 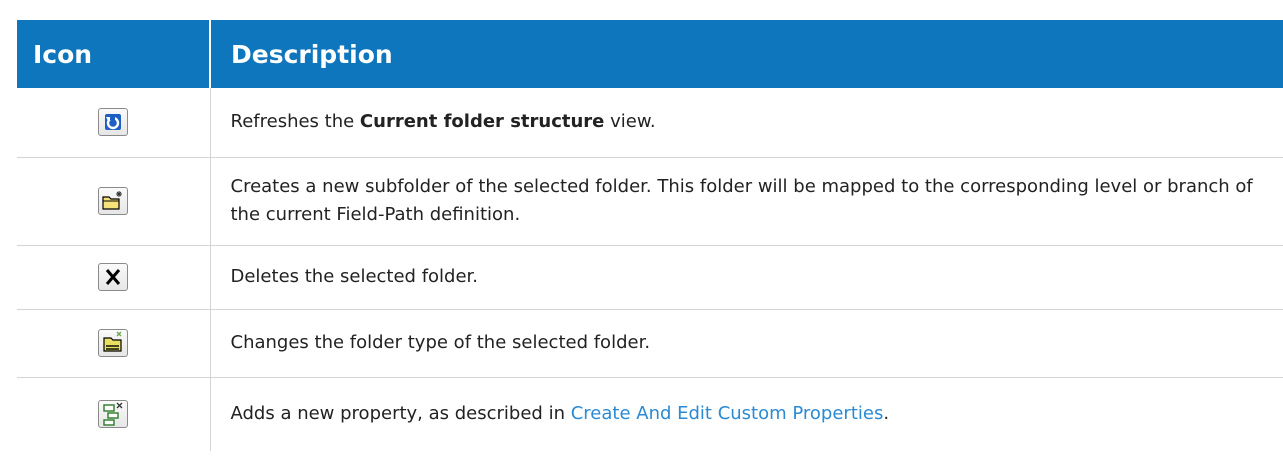 I want to click on row-description: Deletes the selected folder., so click(x=746, y=277).